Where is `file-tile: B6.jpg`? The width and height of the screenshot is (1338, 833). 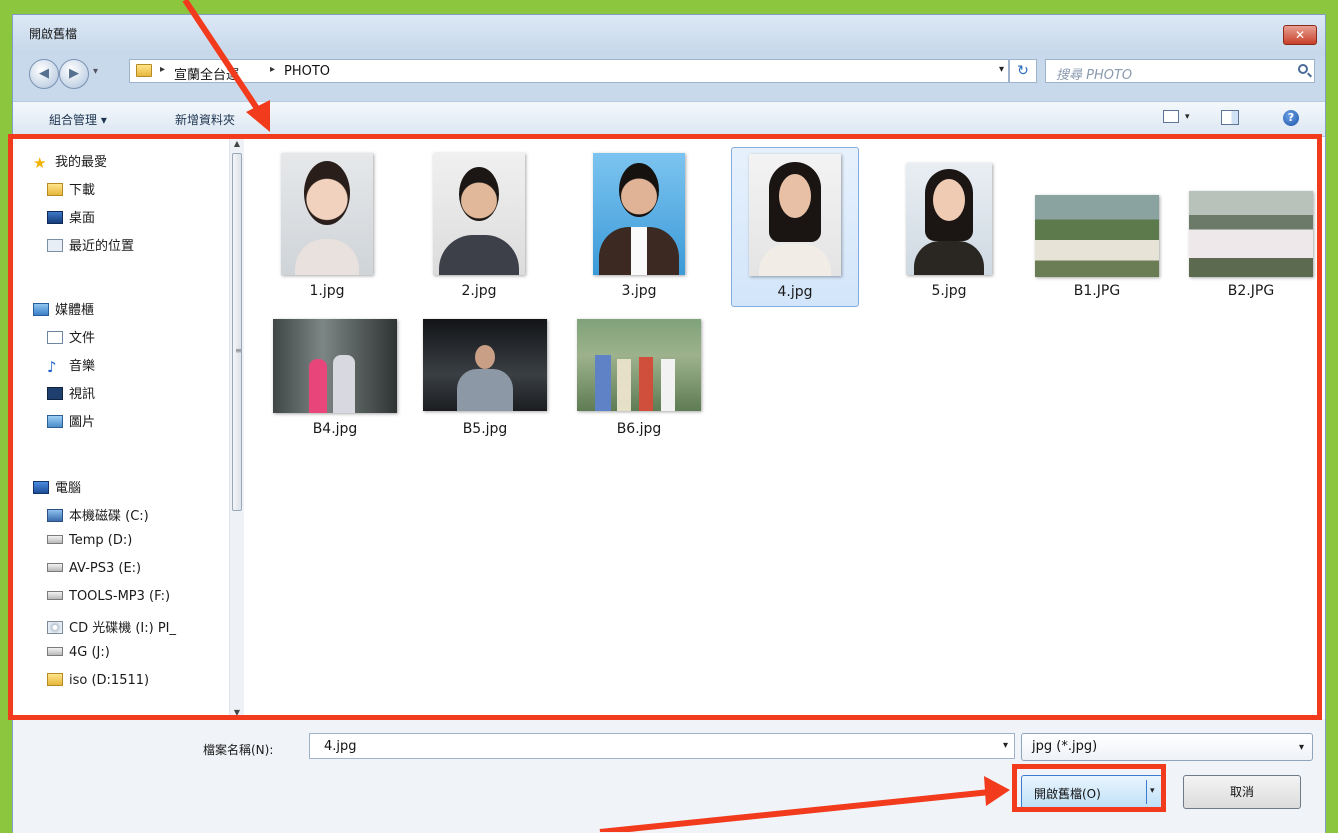
file-tile: B6.jpg is located at coordinates (639, 389).